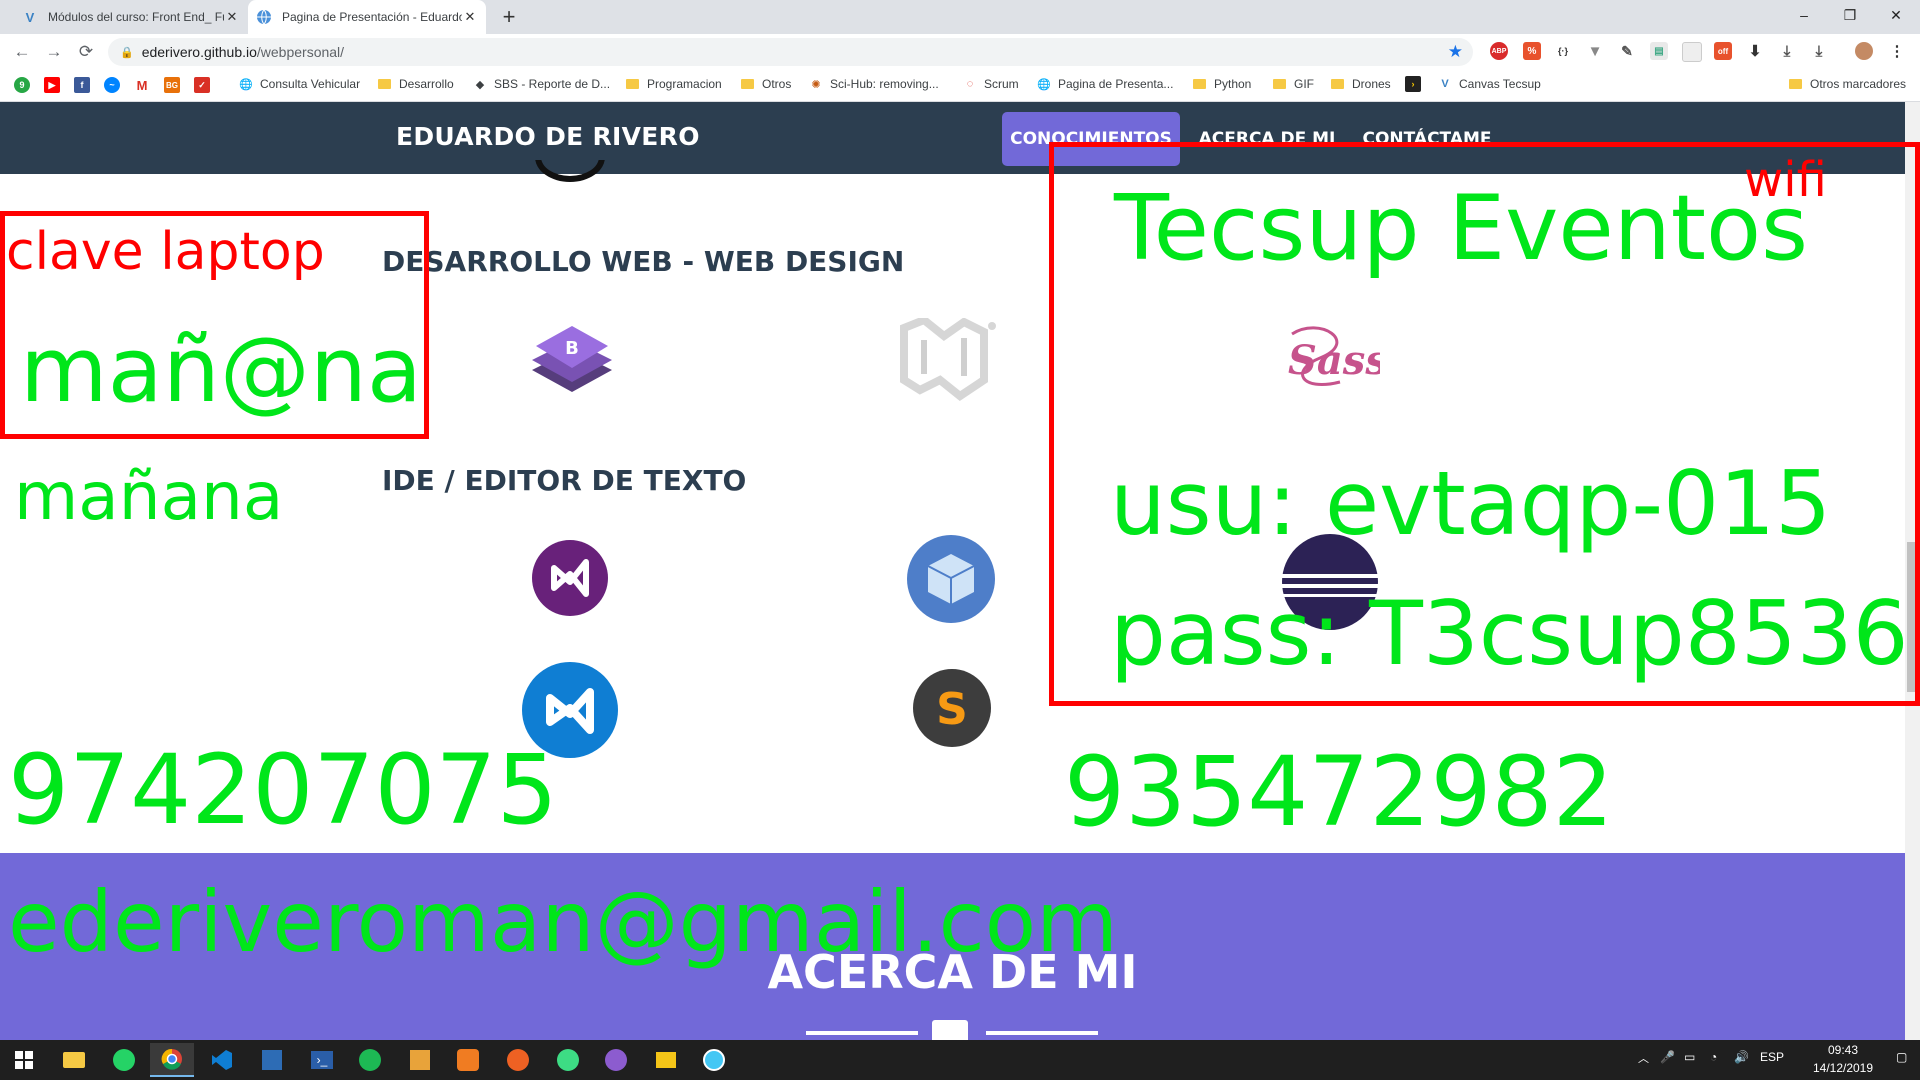 The image size is (1920, 1080). Describe the element at coordinates (52, 85) in the screenshot. I see `youtube-icon: ▶` at that location.